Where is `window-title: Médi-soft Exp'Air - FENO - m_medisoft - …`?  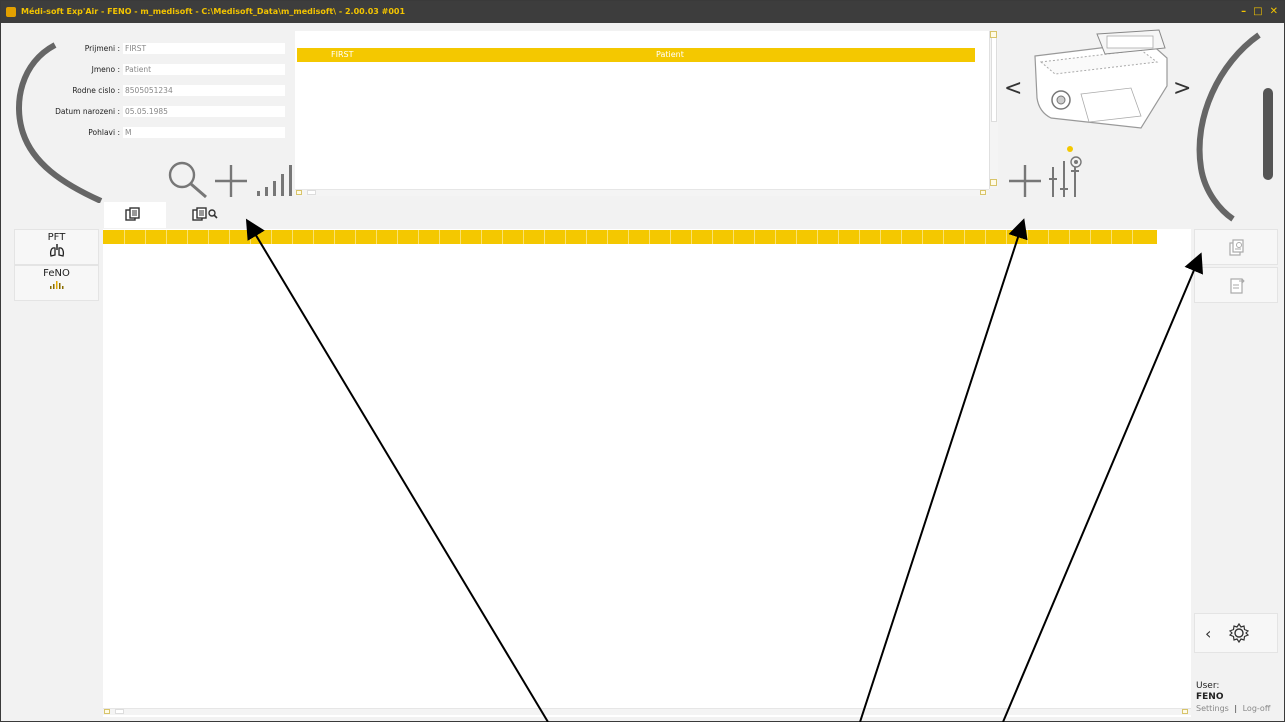 window-title: Médi-soft Exp'Air - FENO - m_medisoft - … is located at coordinates (213, 11).